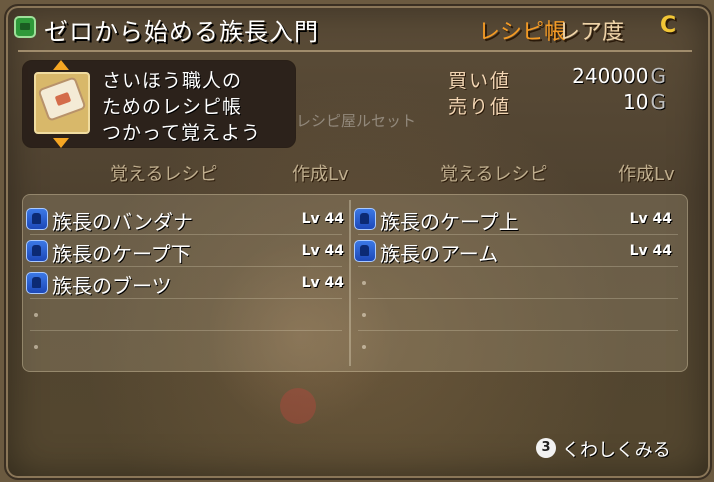  Describe the element at coordinates (37, 251) in the screenshot. I see `cape-lower-icon` at that location.